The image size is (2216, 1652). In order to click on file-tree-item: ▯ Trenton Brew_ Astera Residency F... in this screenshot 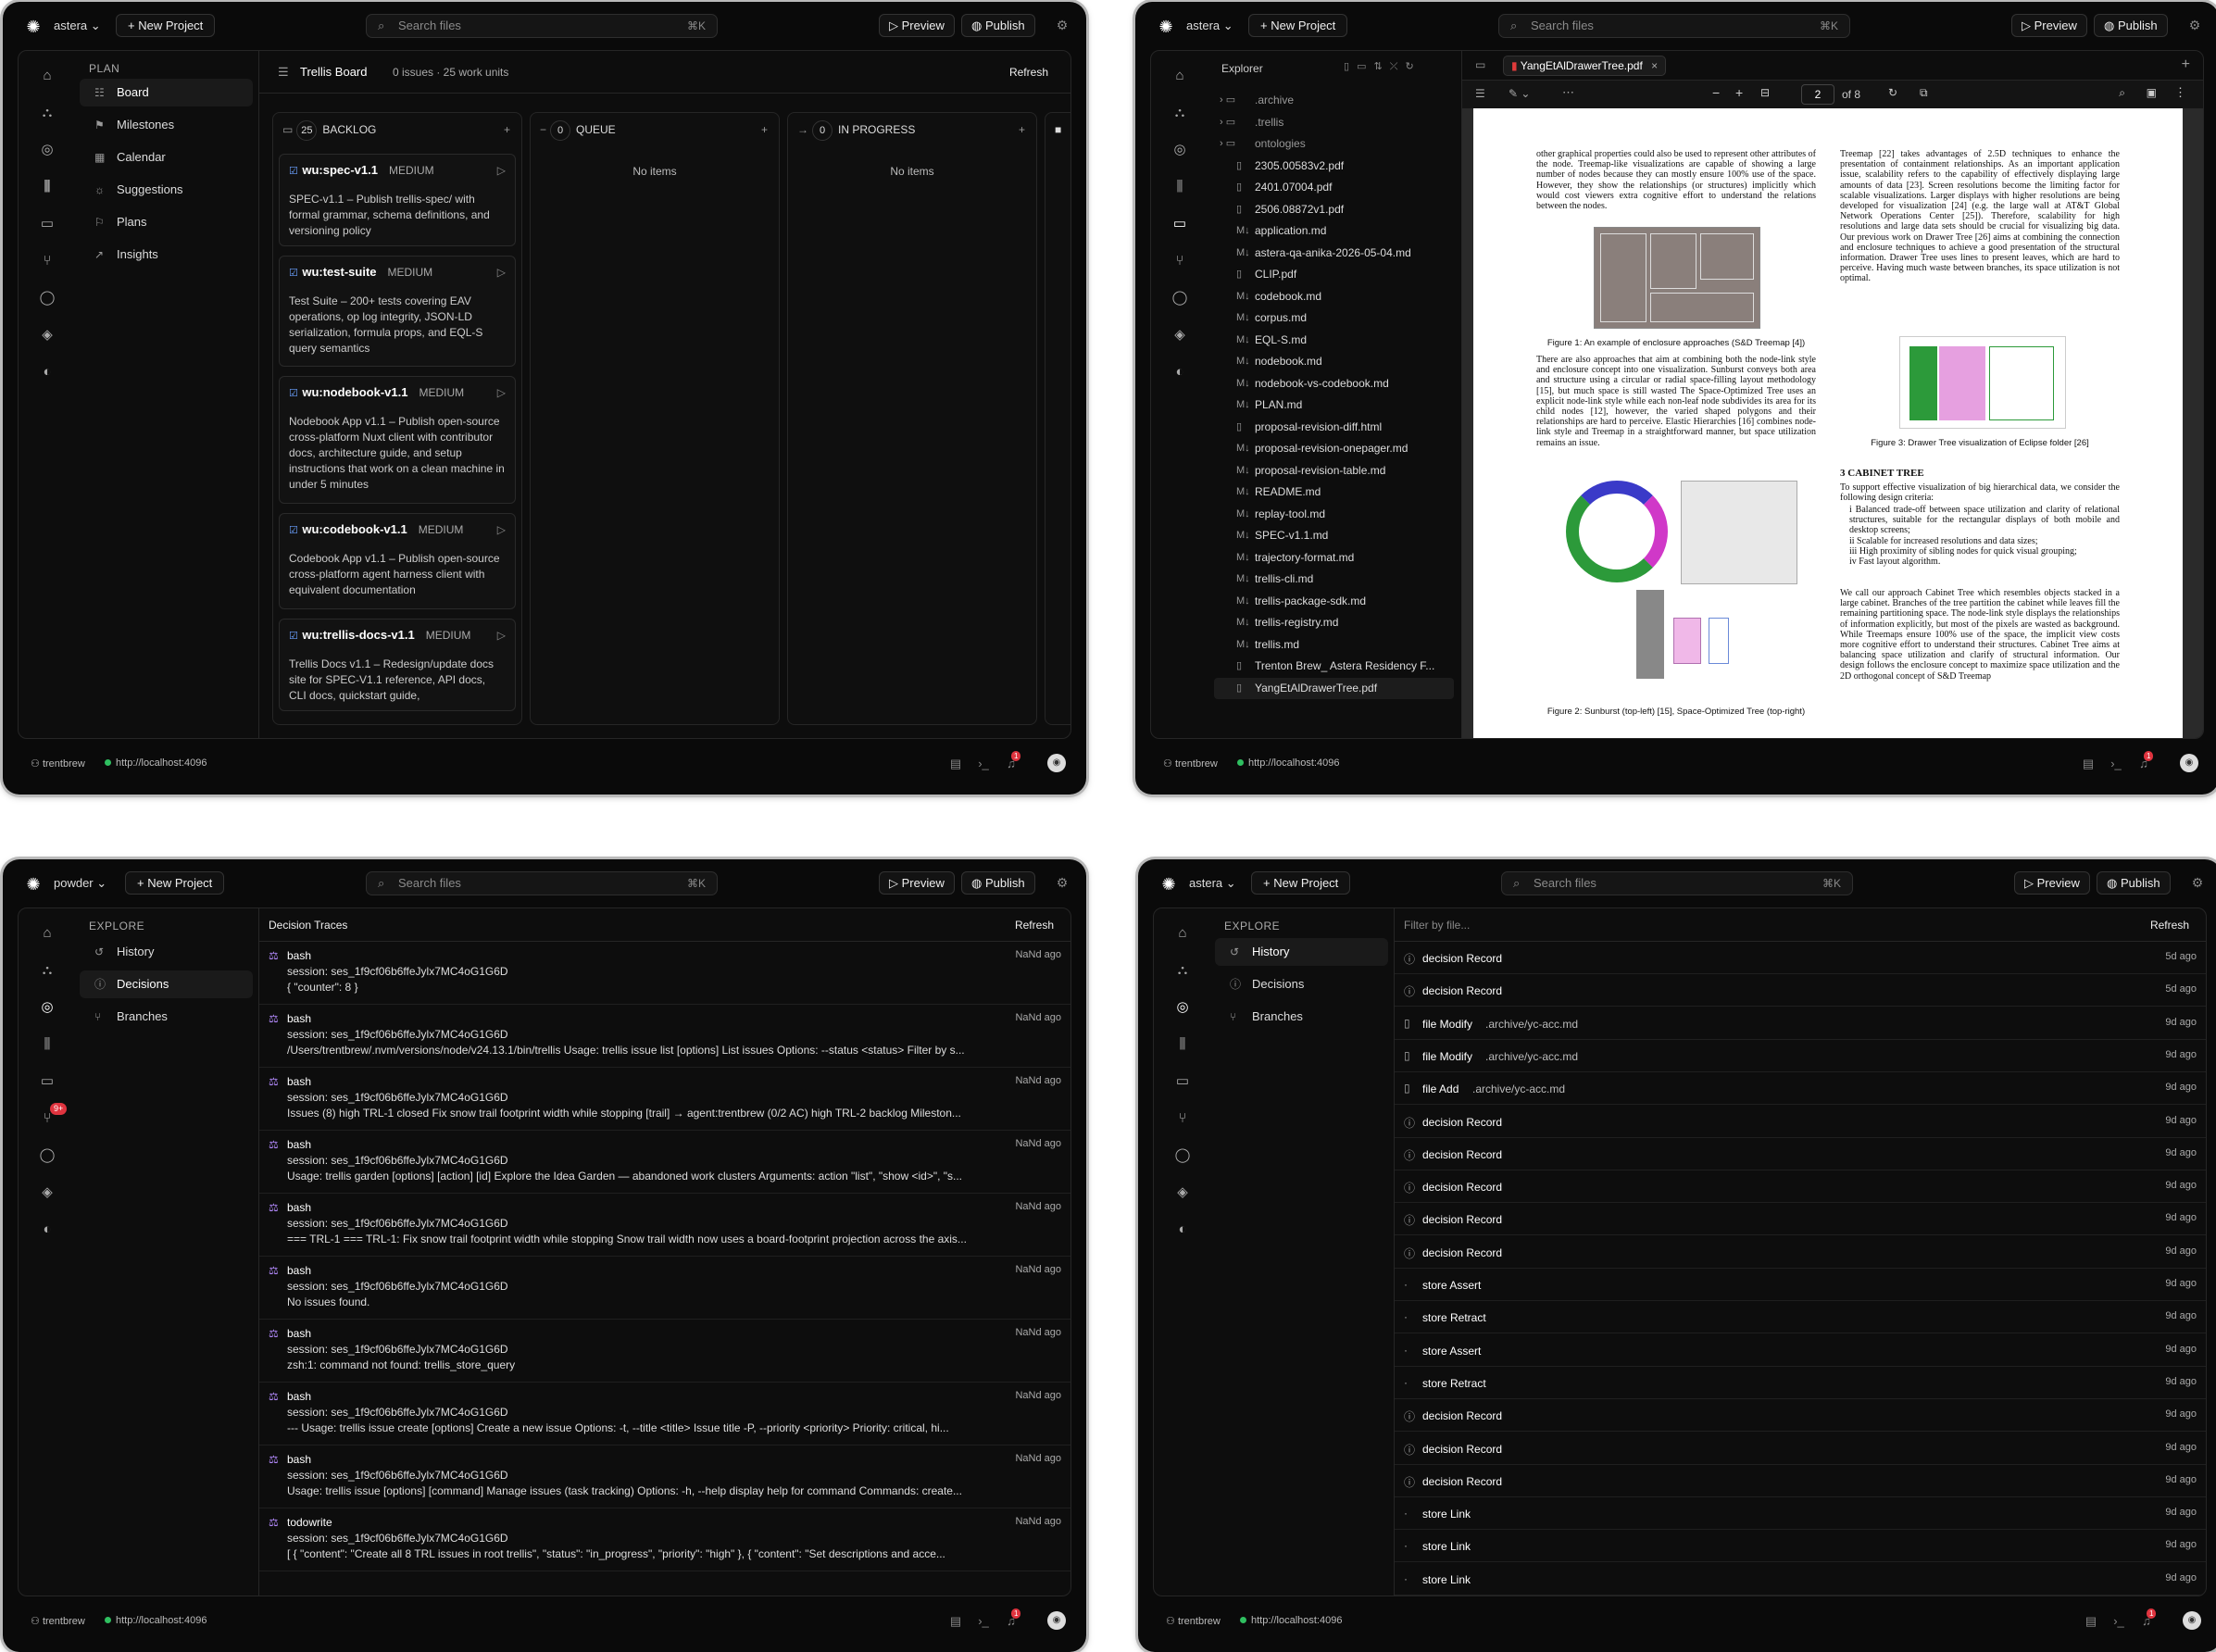, I will do `click(1334, 666)`.